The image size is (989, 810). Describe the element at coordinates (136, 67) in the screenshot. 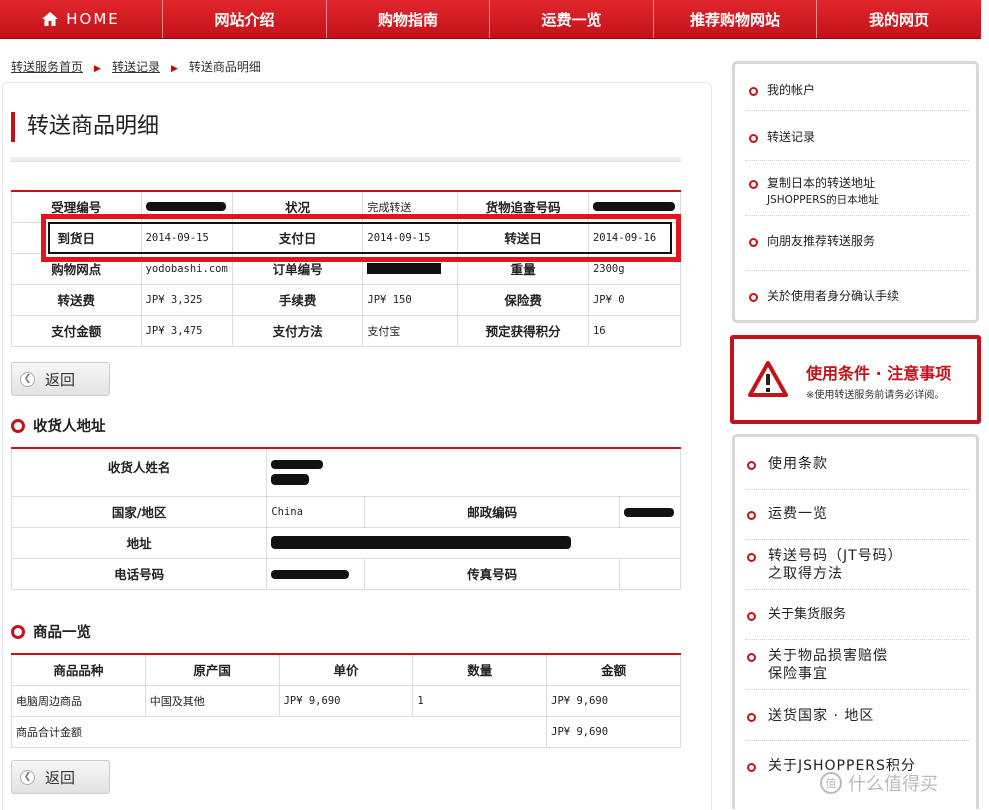

I see `breadcrumb-records: 转送记录` at that location.